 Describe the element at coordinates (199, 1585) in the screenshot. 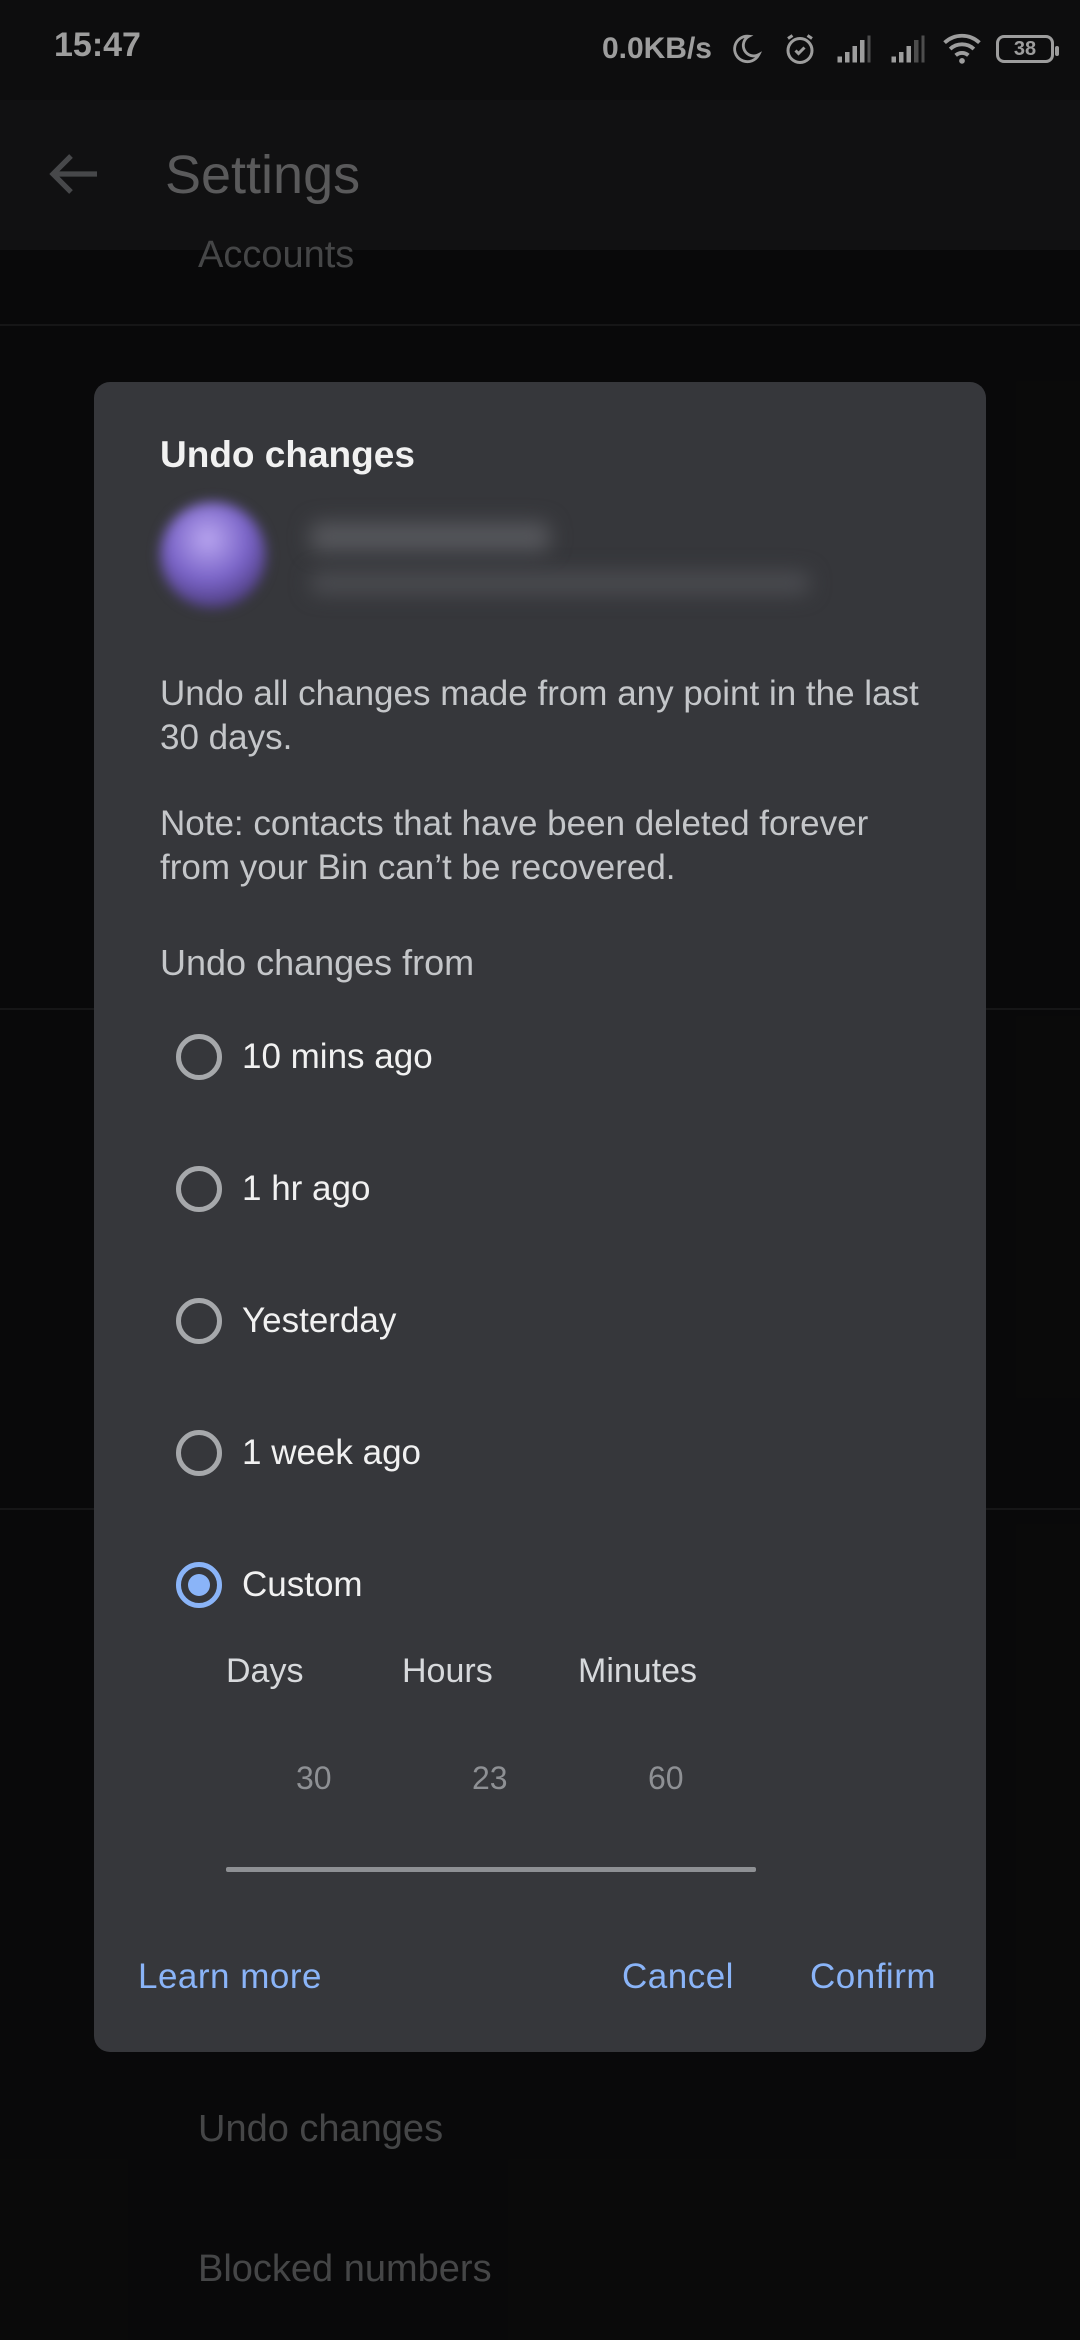

I see `radio-button-selected` at that location.